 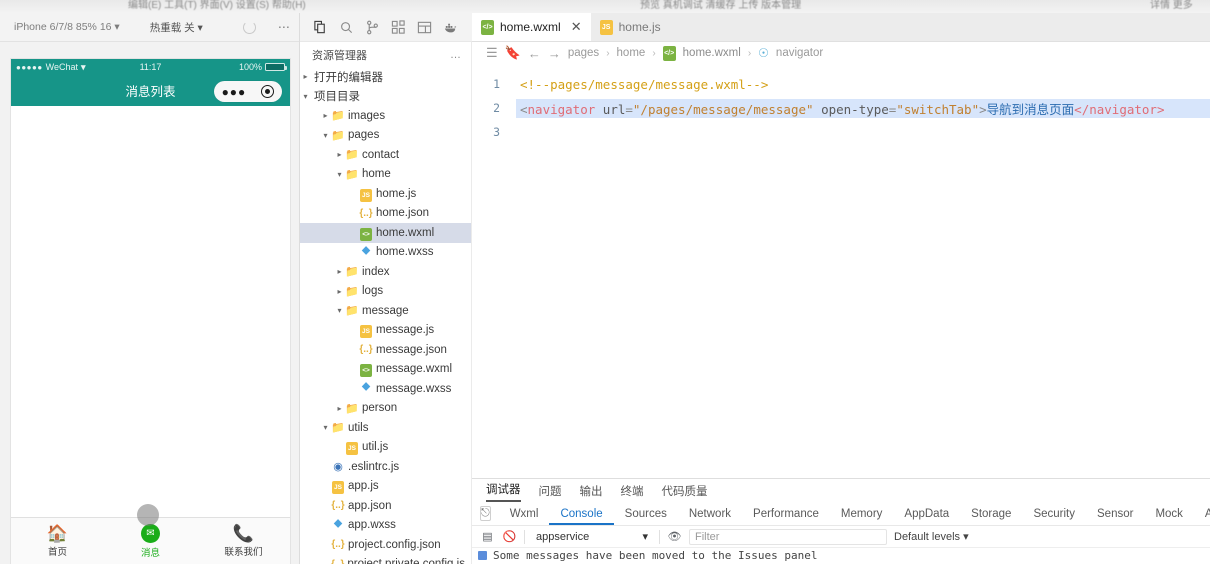 What do you see at coordinates (57, 541) in the screenshot?
I see `tabbar-item-home: 🏠 首页` at bounding box center [57, 541].